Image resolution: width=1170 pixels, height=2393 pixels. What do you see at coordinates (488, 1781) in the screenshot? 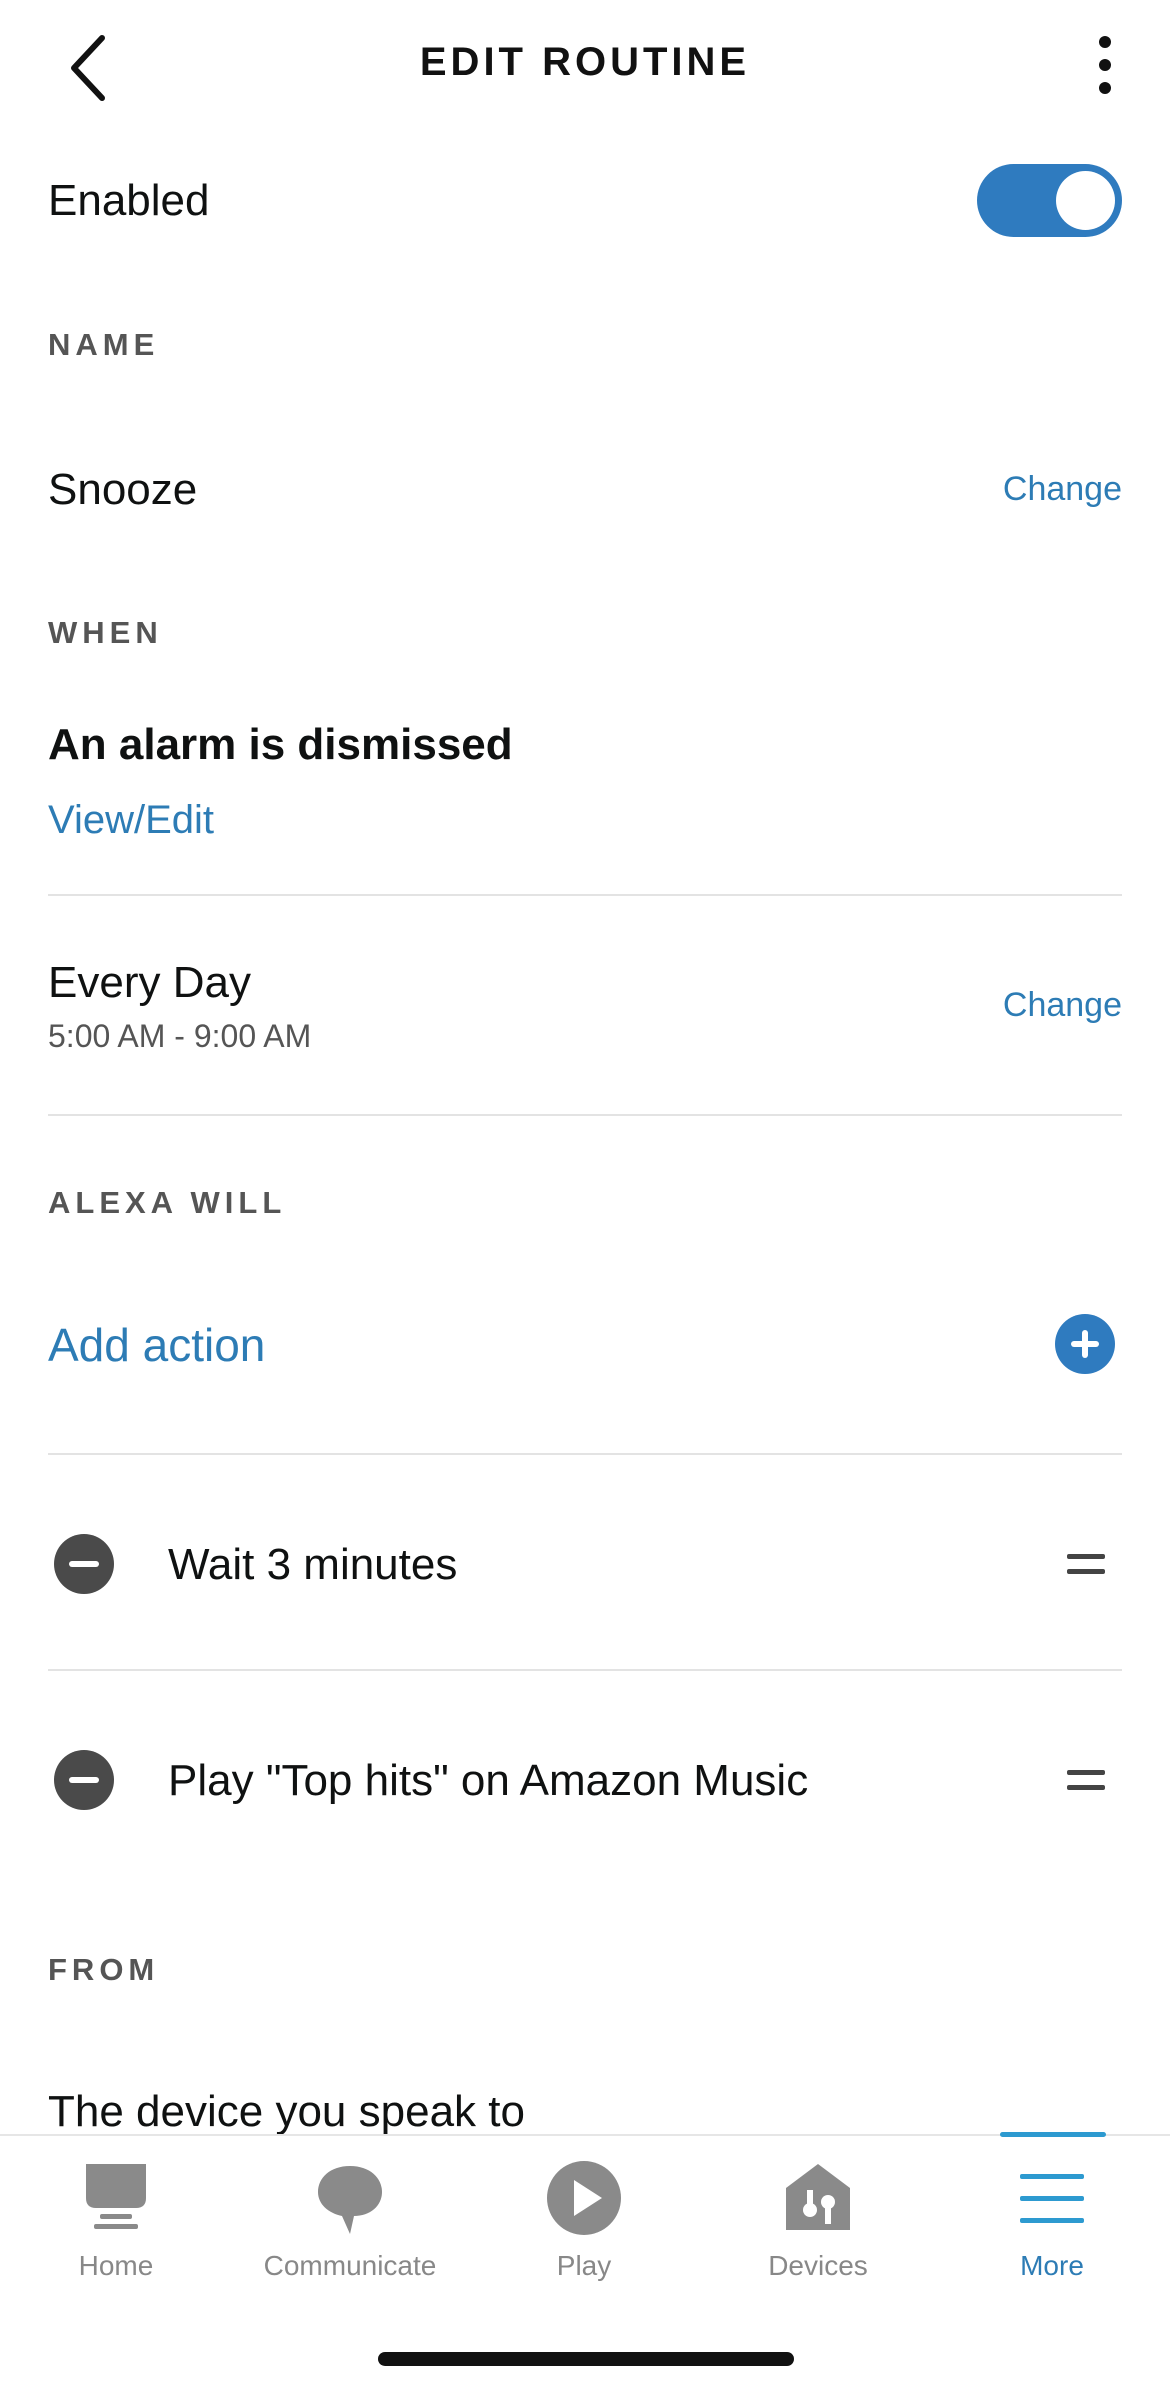
I see `action-item: Play "Top hits" on Amazon Music` at bounding box center [488, 1781].